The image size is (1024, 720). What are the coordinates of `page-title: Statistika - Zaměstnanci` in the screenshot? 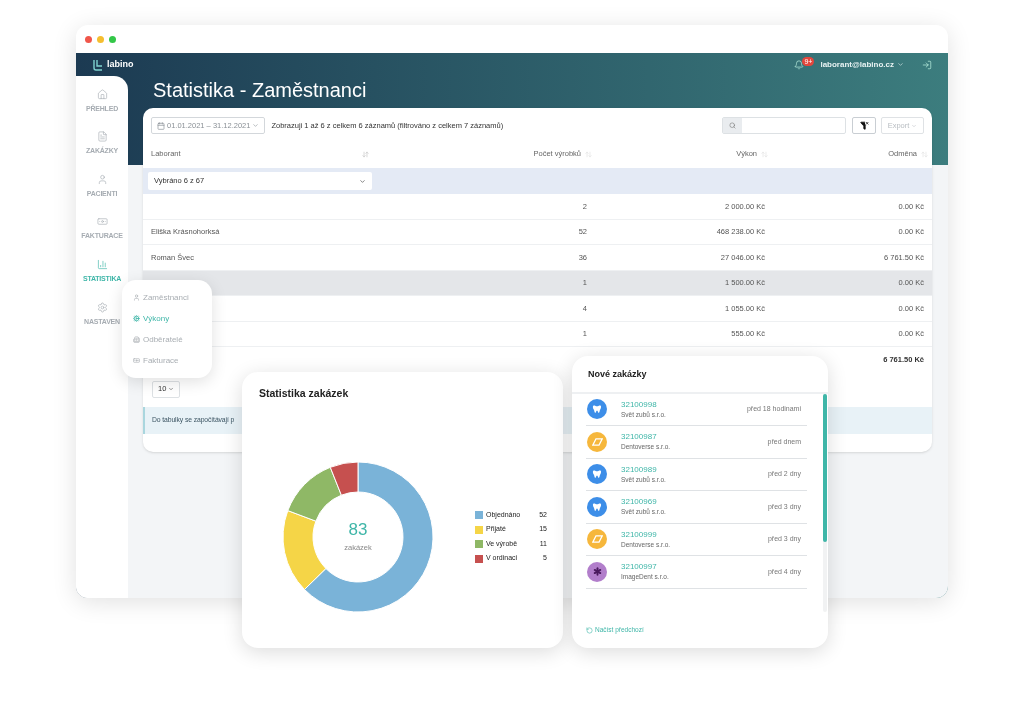 It's located at (260, 90).